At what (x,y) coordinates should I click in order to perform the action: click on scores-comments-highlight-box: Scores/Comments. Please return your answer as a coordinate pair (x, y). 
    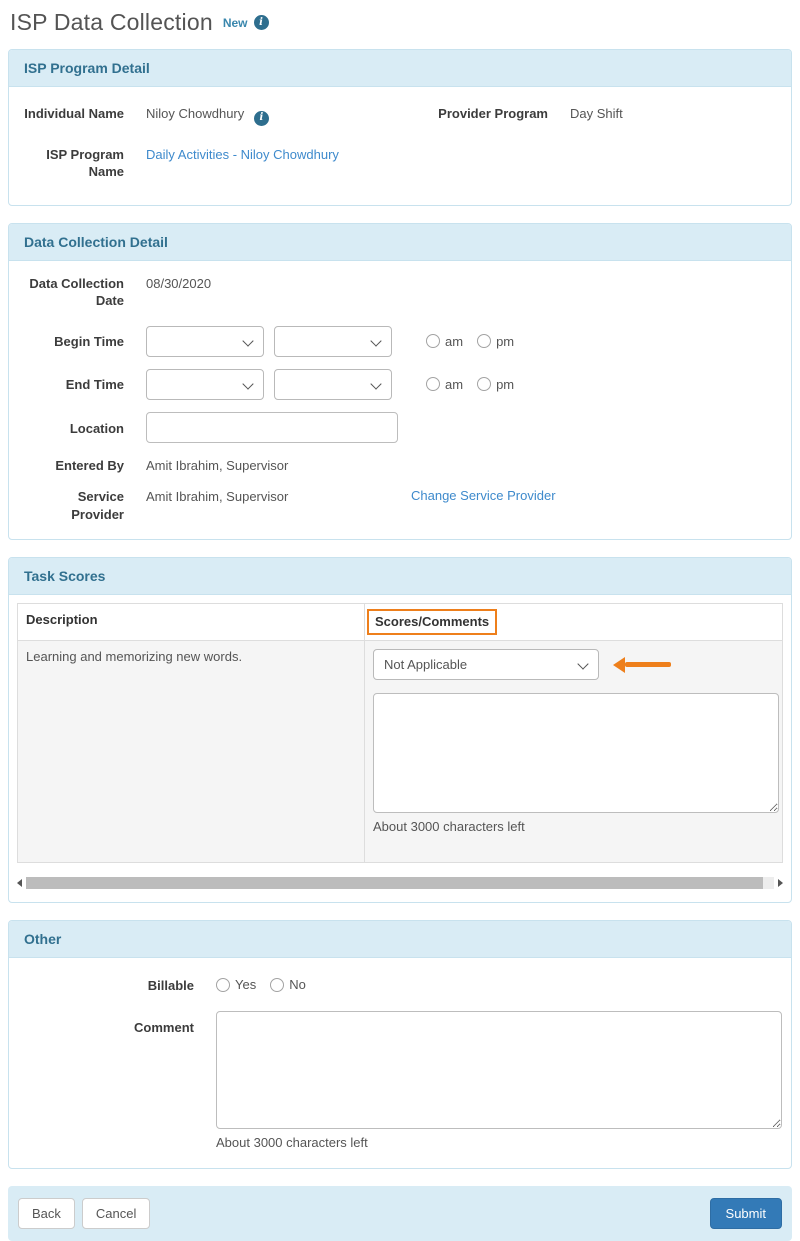
    Looking at the image, I should click on (432, 622).